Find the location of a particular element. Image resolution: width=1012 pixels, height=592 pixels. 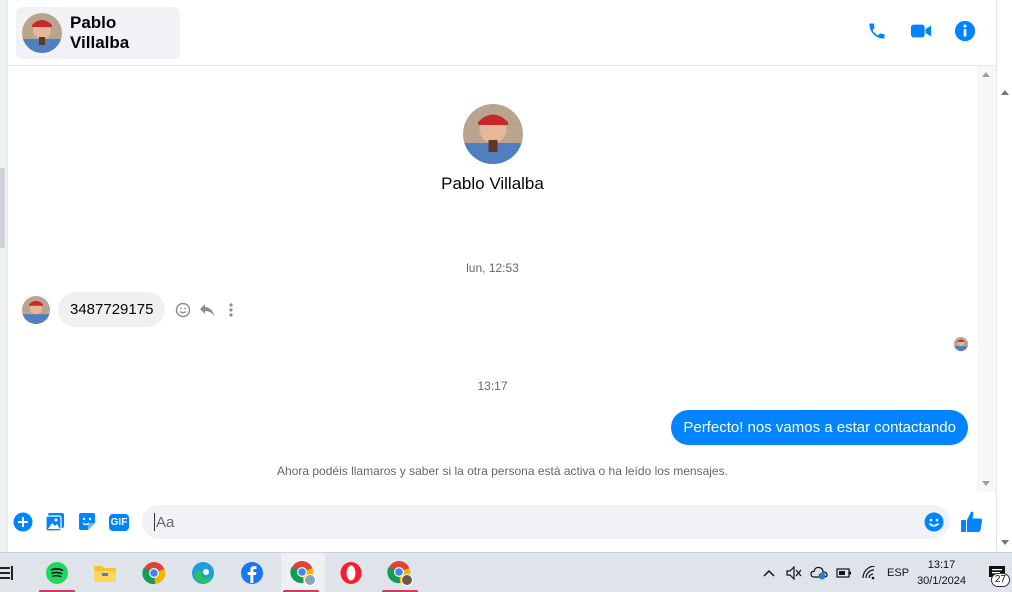

sender-avatar is located at coordinates (36, 309).